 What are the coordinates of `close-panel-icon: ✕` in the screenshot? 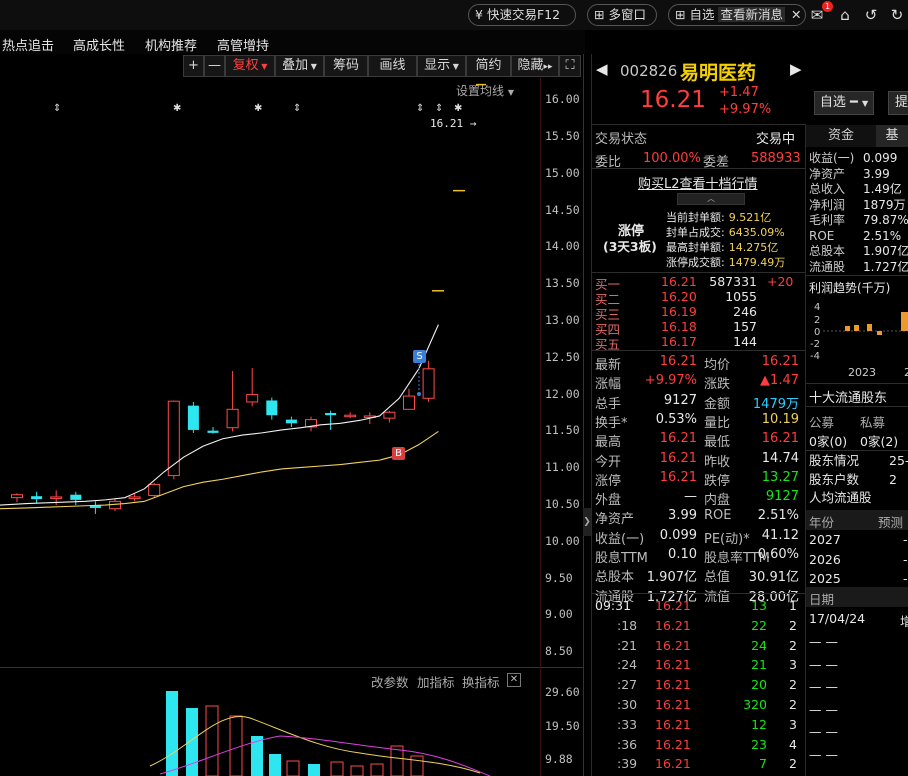 It's located at (514, 680).